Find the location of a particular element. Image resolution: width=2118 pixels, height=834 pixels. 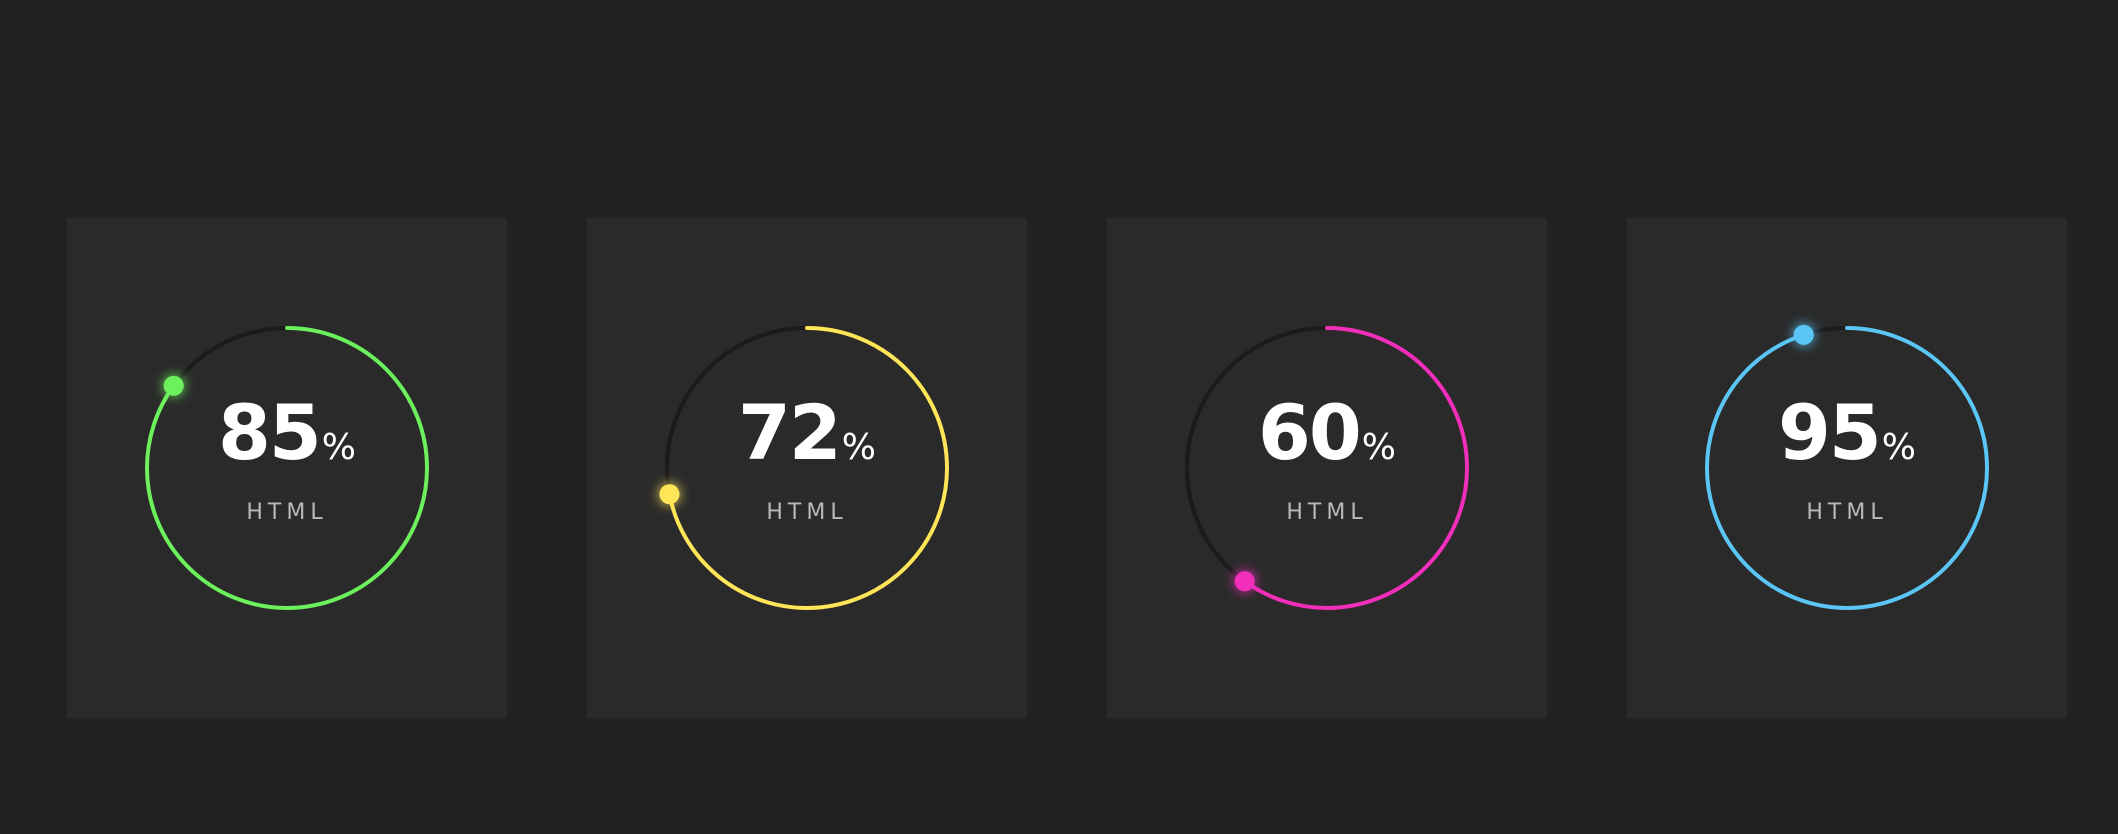

skill-card: 72% HTML is located at coordinates (807, 468).